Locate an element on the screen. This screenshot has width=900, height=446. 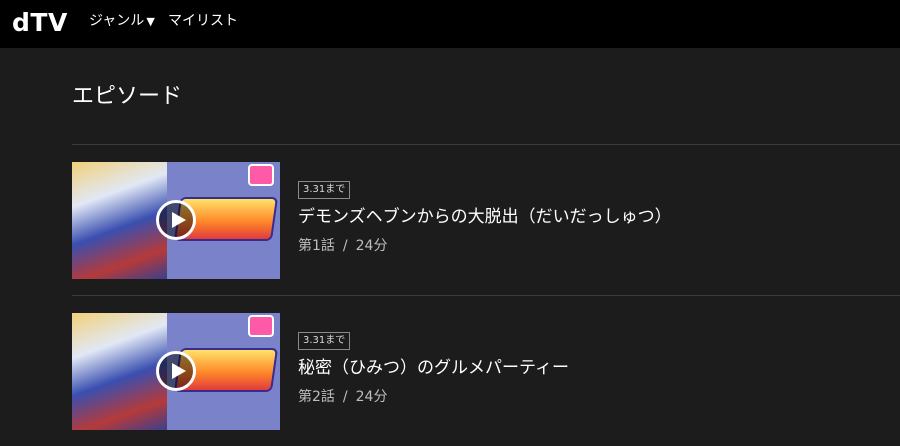
nav-genre-menu: ジャンル ▼ is located at coordinates (122, 21).